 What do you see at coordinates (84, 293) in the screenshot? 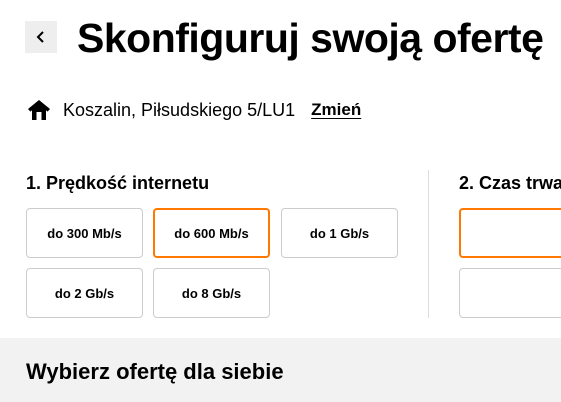
I see `speed-option-2gbps: do 2 Gb/s` at bounding box center [84, 293].